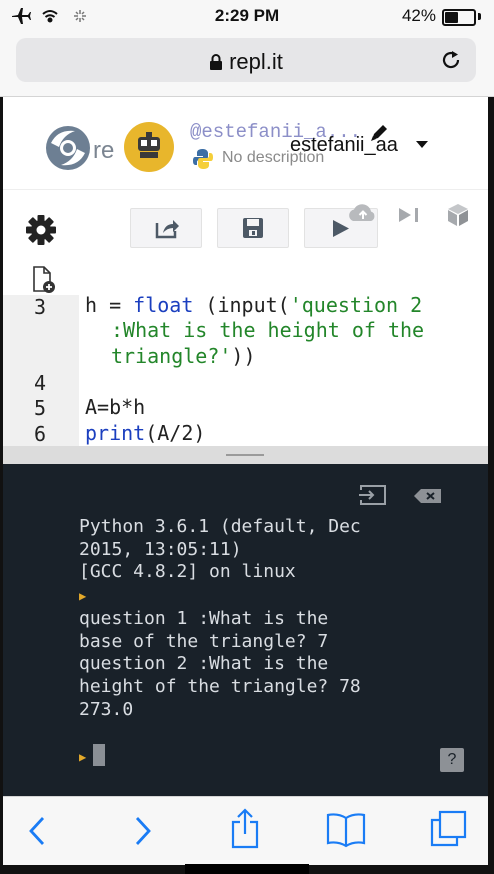 The height and width of the screenshot is (874, 494). Describe the element at coordinates (104, 150) in the screenshot. I see `logo-text: re` at that location.